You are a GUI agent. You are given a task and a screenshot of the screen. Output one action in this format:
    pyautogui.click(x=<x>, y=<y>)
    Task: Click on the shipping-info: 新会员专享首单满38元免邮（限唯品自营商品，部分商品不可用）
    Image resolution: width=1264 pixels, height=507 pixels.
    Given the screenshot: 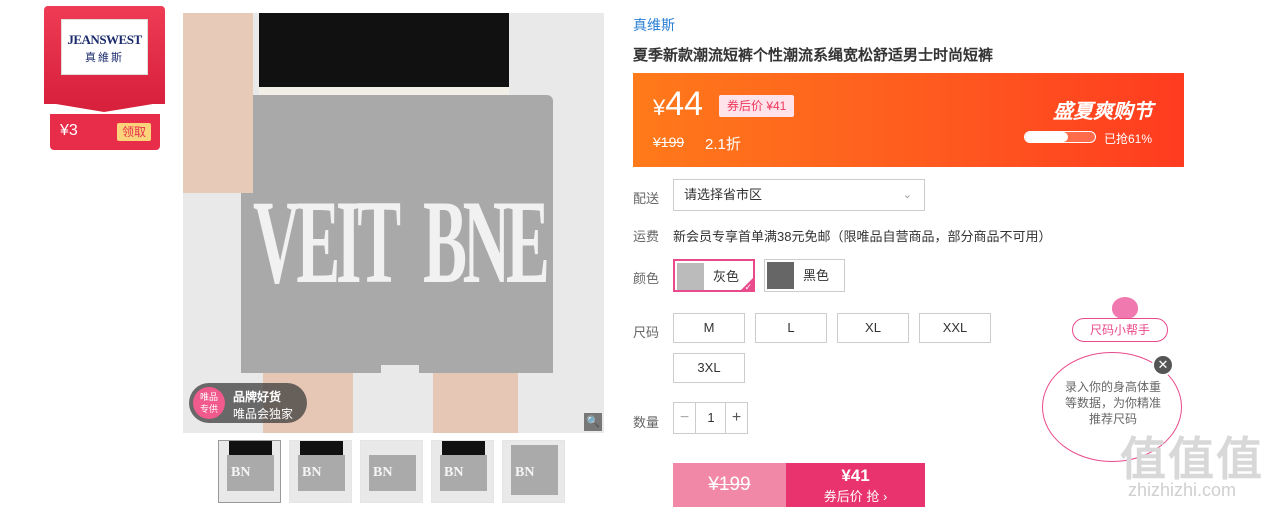 What is the action you would take?
    pyautogui.click(x=862, y=236)
    